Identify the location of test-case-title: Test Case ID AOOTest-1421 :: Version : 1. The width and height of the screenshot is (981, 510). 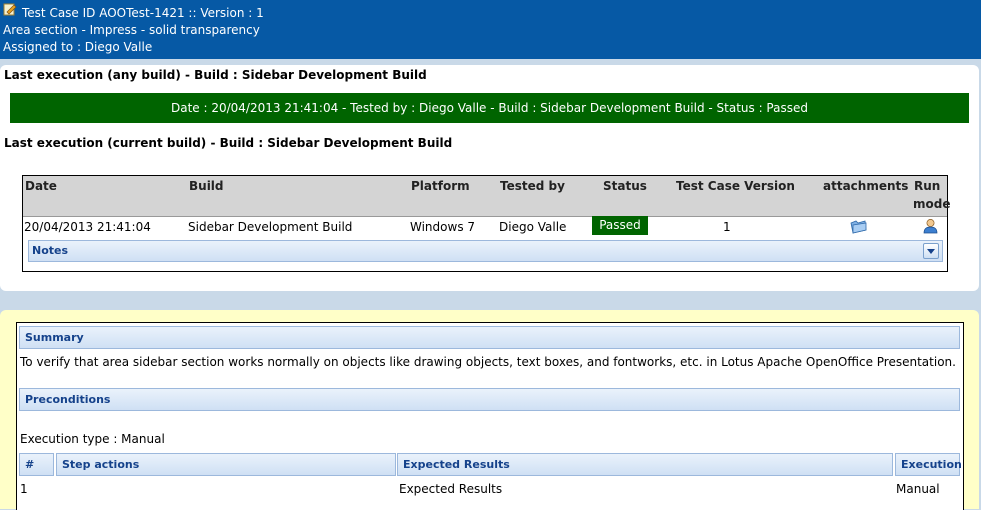
(143, 13).